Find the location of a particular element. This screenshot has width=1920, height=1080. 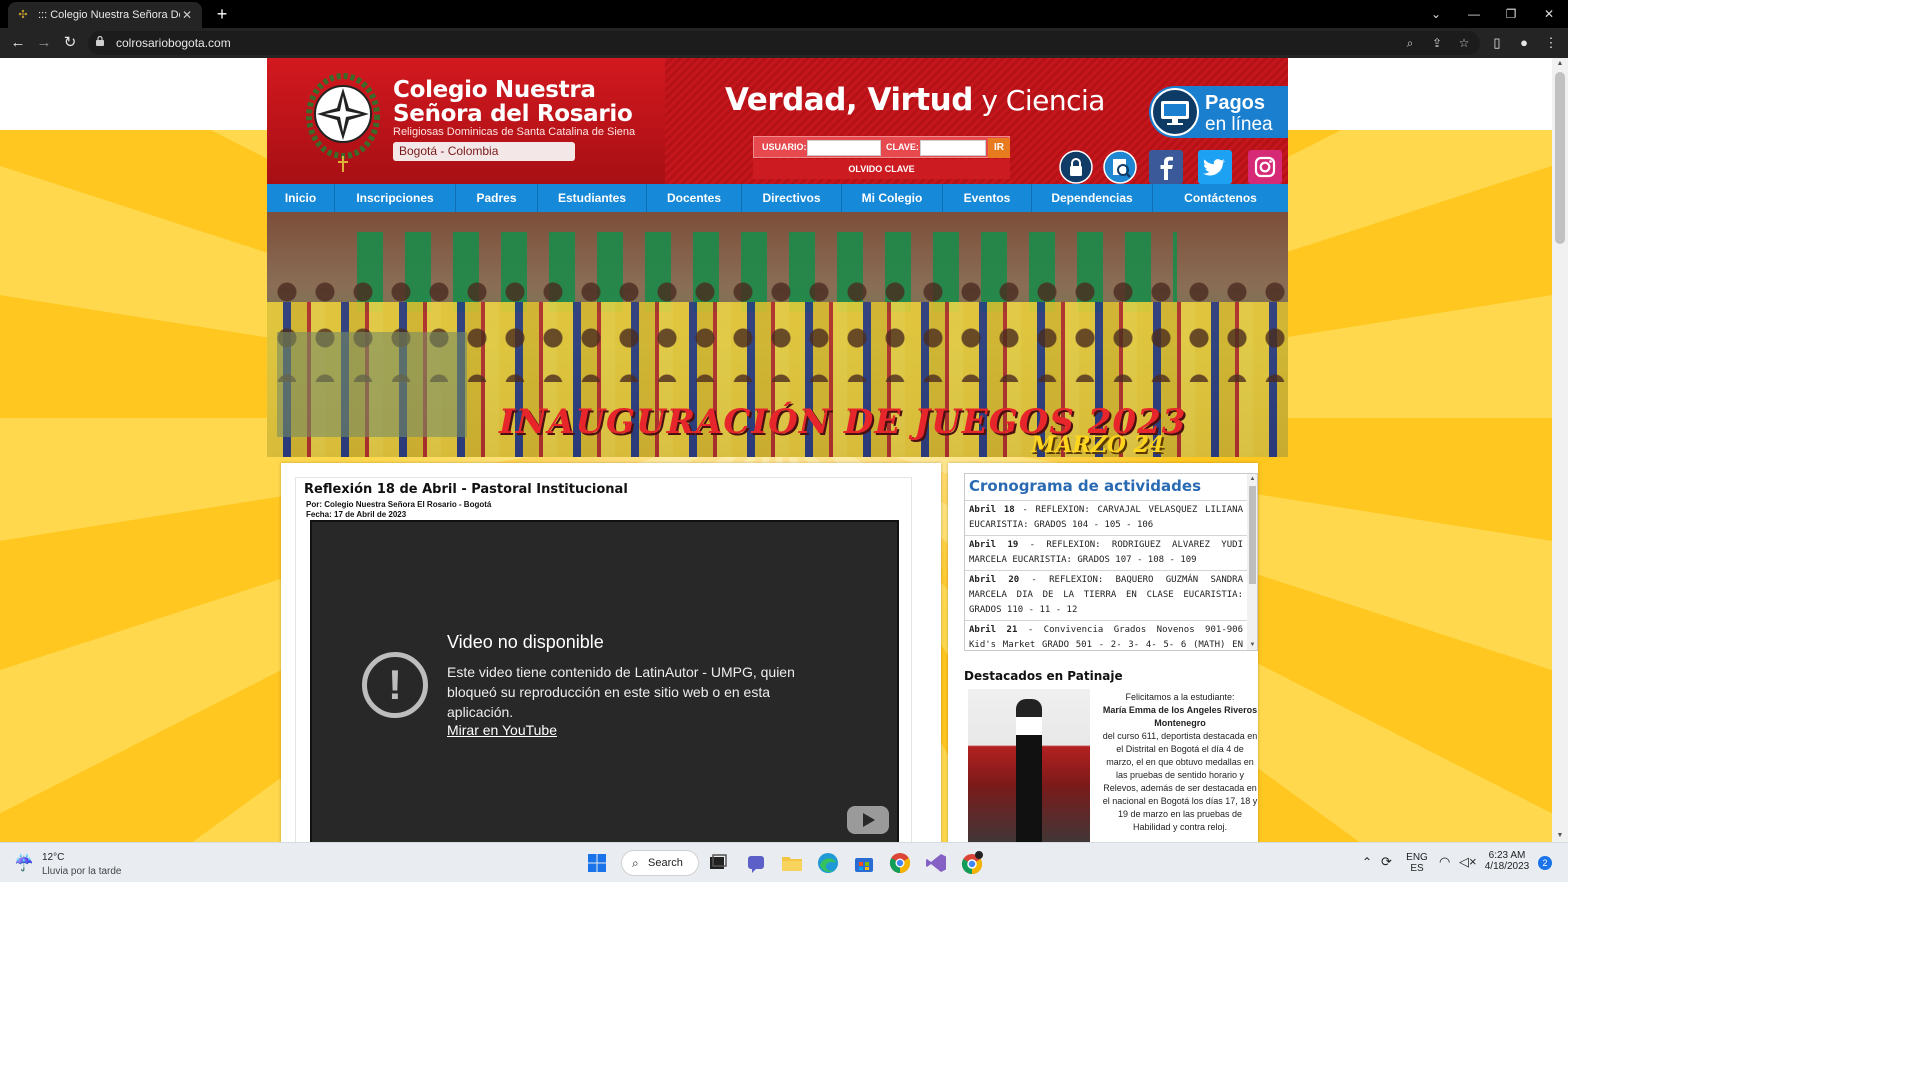

page-scroll-down-icon: ▼ is located at coordinates (1560, 836).